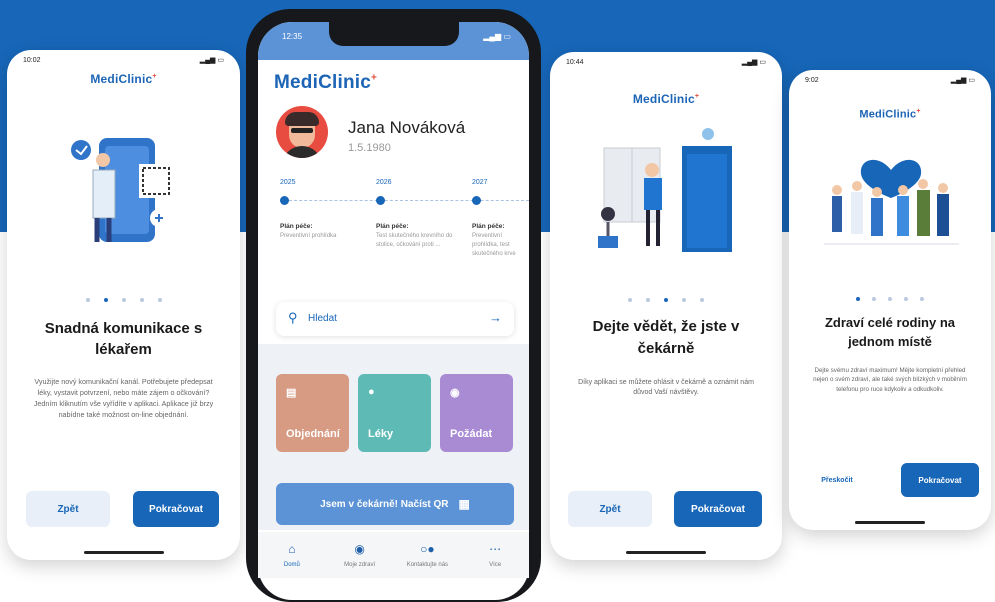 The width and height of the screenshot is (995, 602). Describe the element at coordinates (495, 565) in the screenshot. I see `nav-label: Více` at that location.